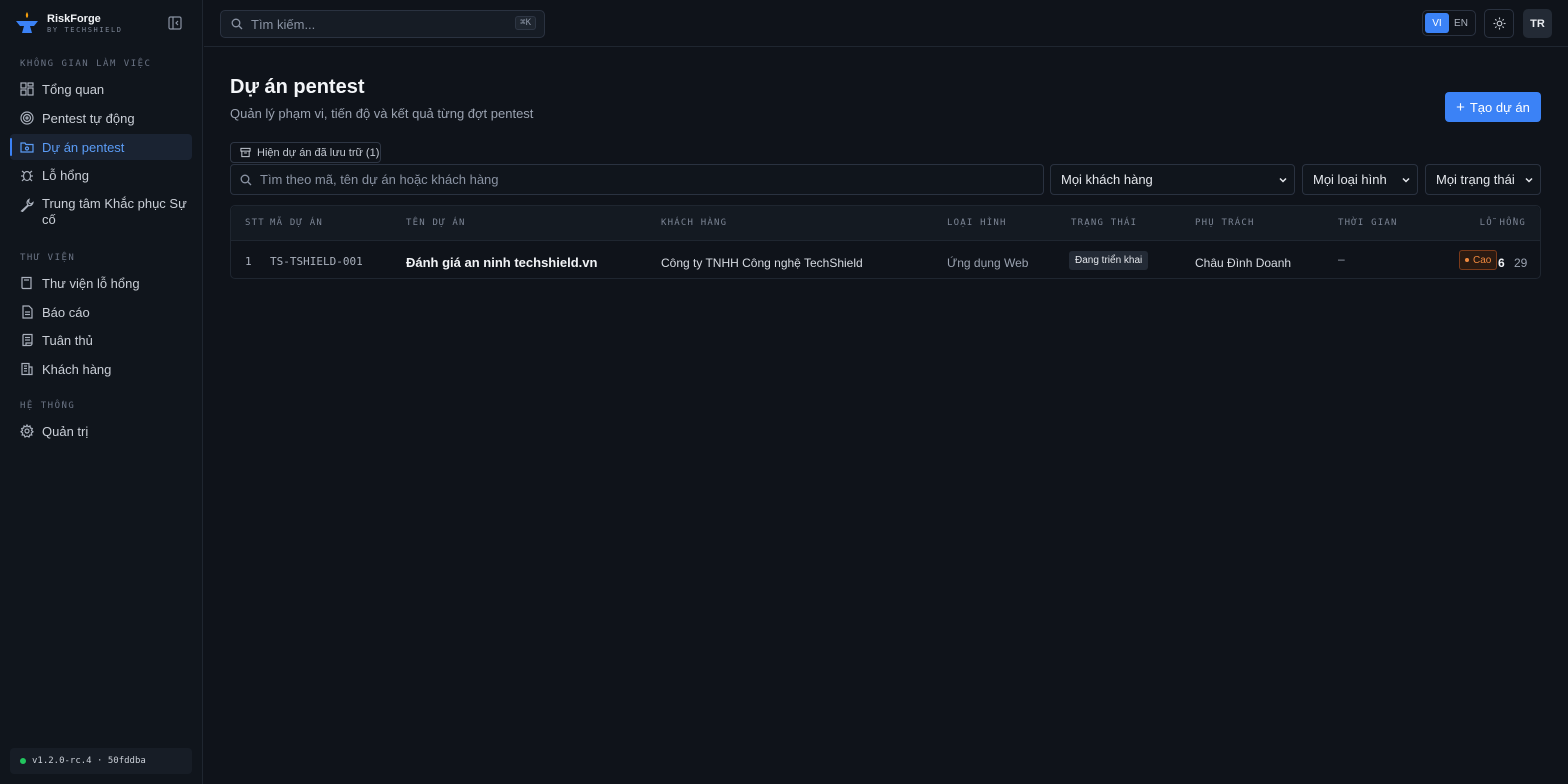  I want to click on version-badge: v1.2.0-rc.4 · 50fddba, so click(101, 761).